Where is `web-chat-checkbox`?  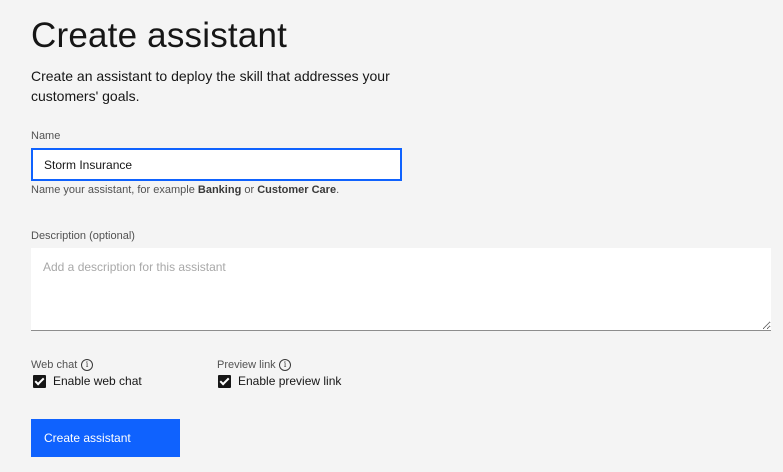 web-chat-checkbox is located at coordinates (39, 381).